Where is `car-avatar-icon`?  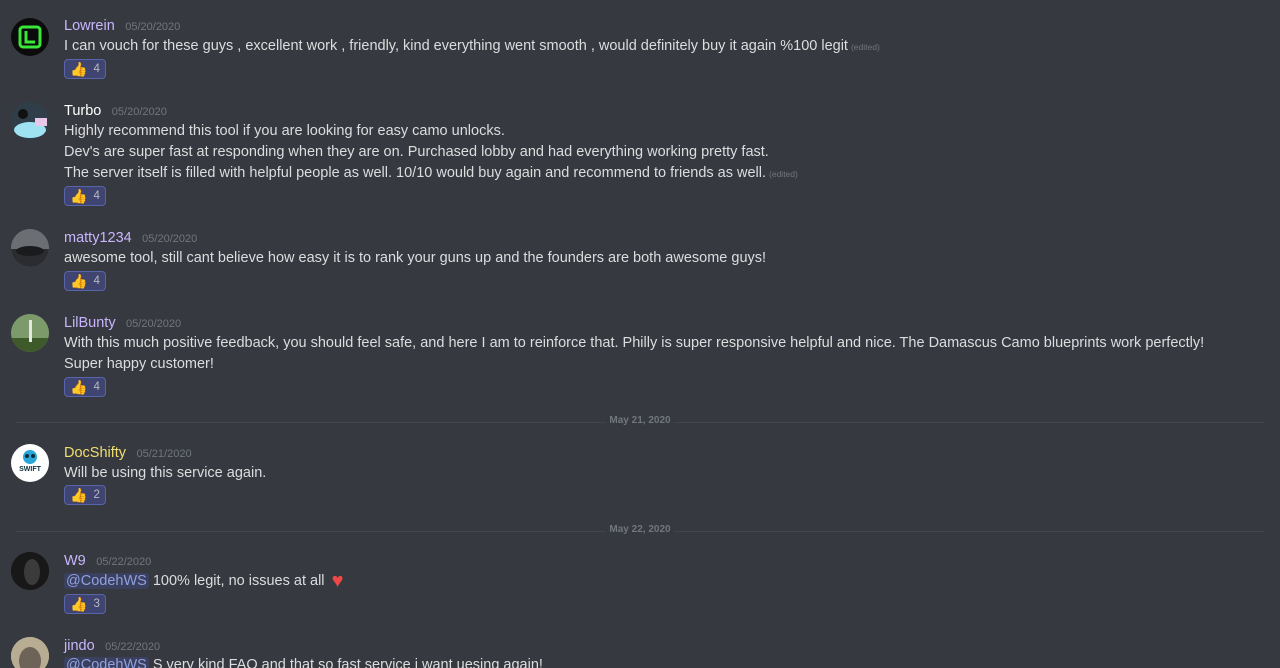
car-avatar-icon is located at coordinates (30, 248).